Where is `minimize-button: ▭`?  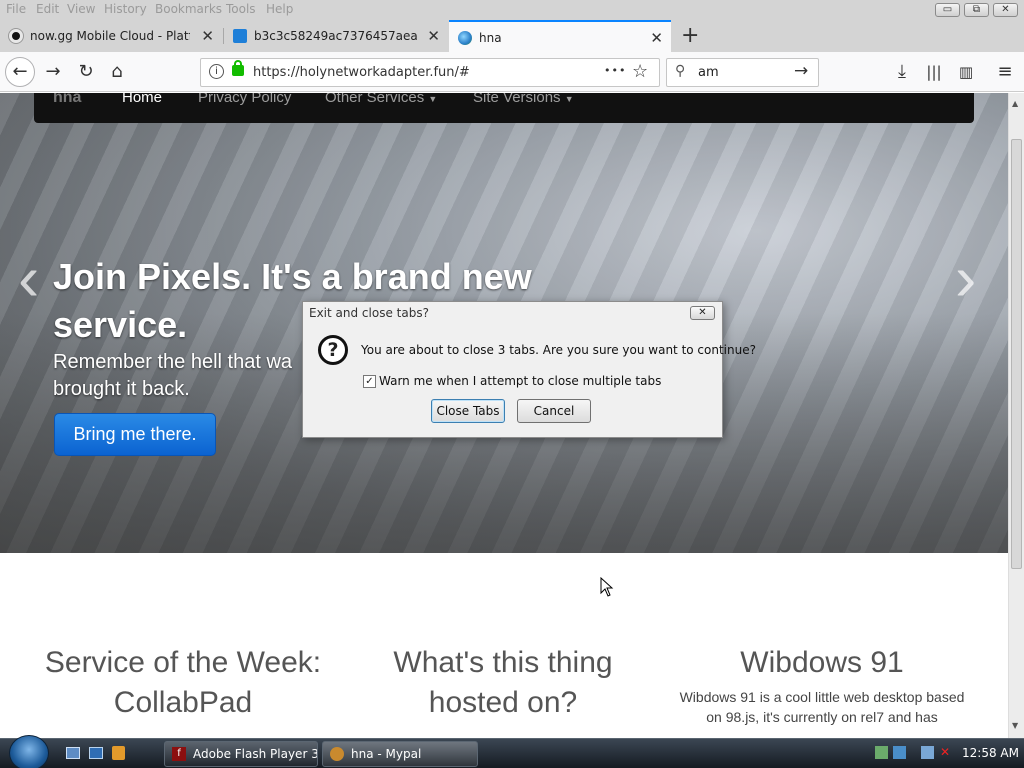
minimize-button: ▭ is located at coordinates (947, 10).